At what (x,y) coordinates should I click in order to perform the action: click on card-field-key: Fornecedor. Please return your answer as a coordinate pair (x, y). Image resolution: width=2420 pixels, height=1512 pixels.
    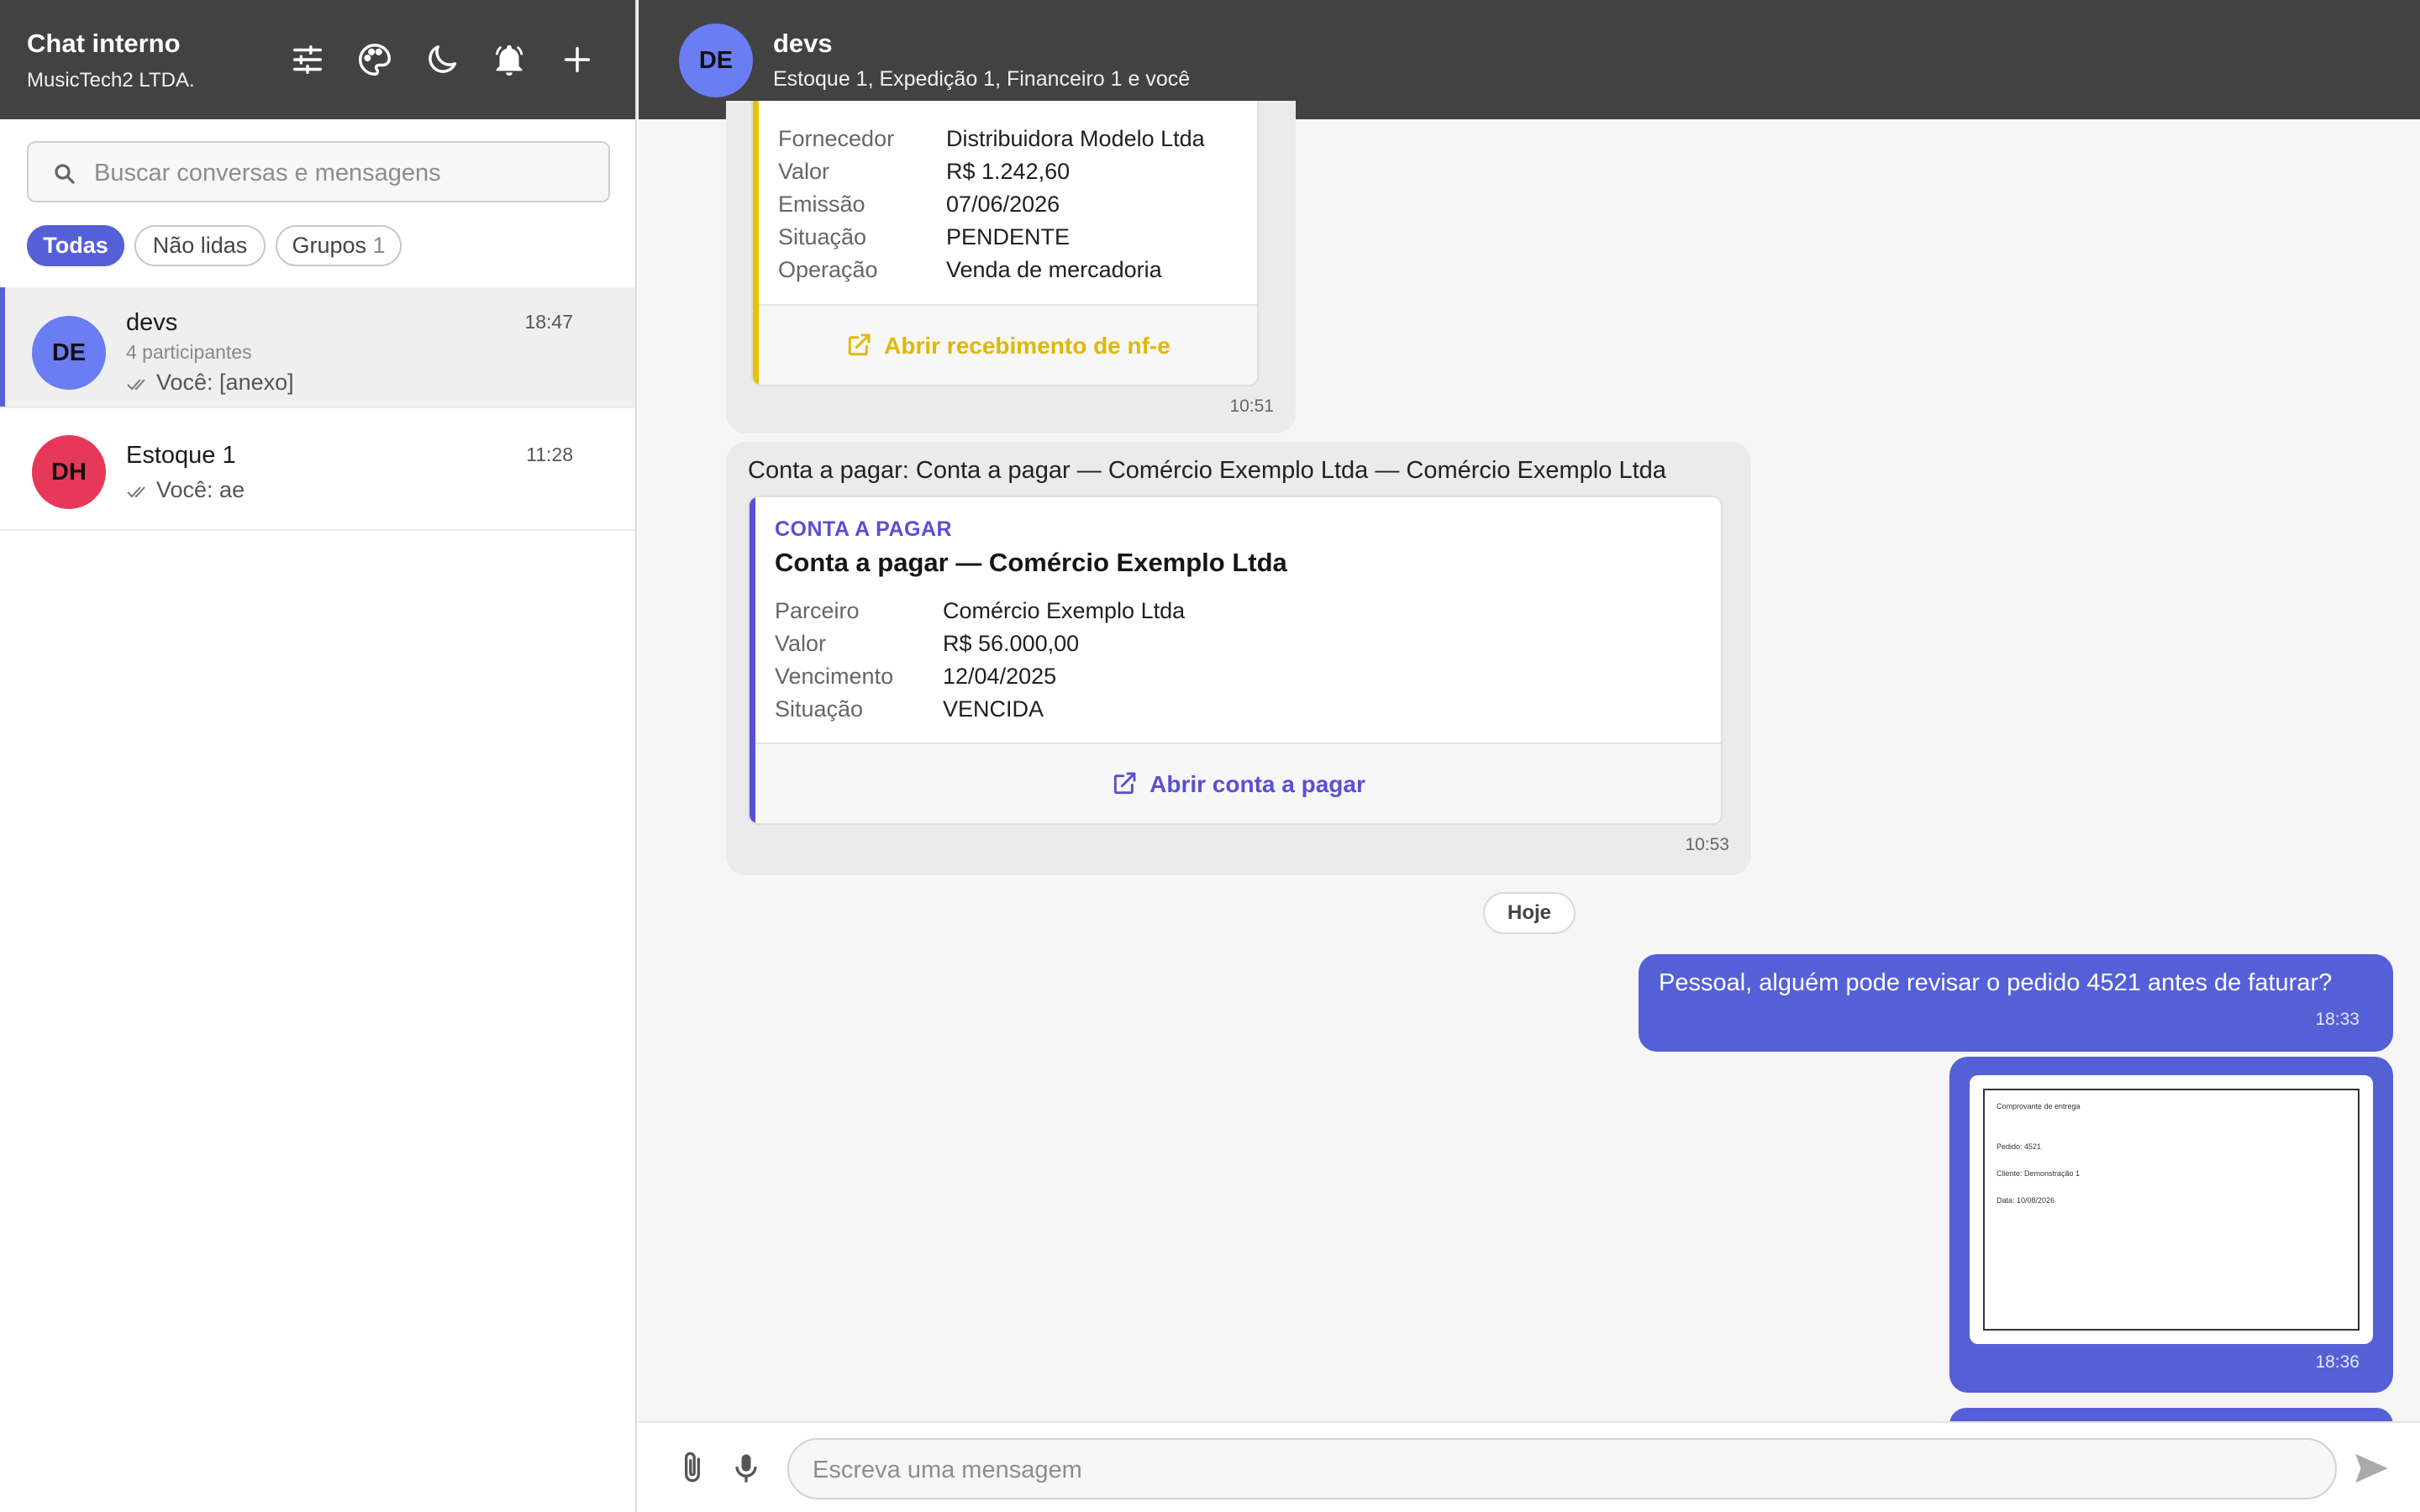
    Looking at the image, I should click on (837, 138).